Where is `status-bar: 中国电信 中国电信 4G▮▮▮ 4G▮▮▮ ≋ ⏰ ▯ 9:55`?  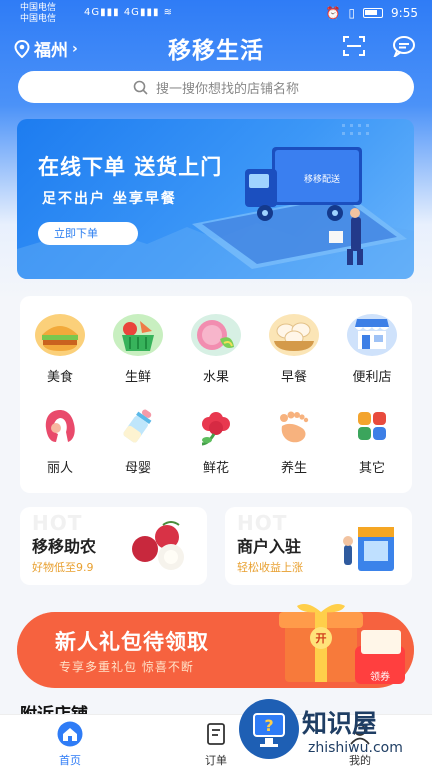
status-bar: 中国电信 中国电信 4G▮▮▮ 4G▮▮▮ ≋ ⏰ ▯ 9:55 is located at coordinates (216, 14).